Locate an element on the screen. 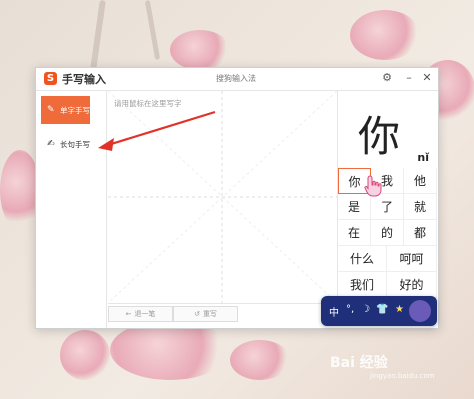  arrow-left-icon: ← is located at coordinates (128, 314).